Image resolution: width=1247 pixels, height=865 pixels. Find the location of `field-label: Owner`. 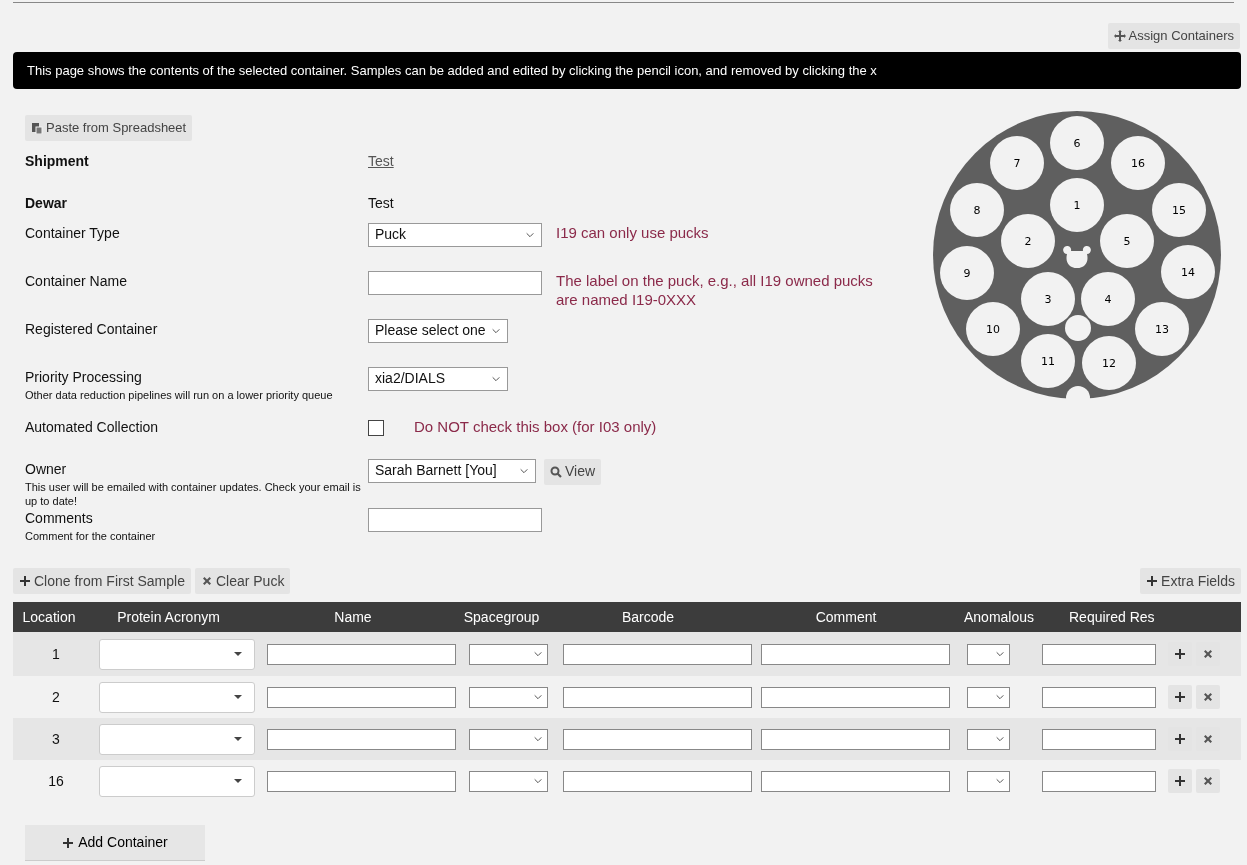

field-label: Owner is located at coordinates (46, 469).